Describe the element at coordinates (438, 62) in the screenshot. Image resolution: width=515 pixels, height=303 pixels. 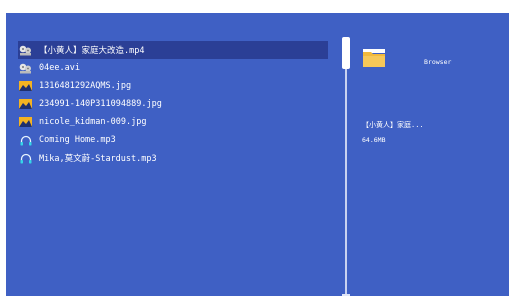
I see `browser-label: Browser` at that location.